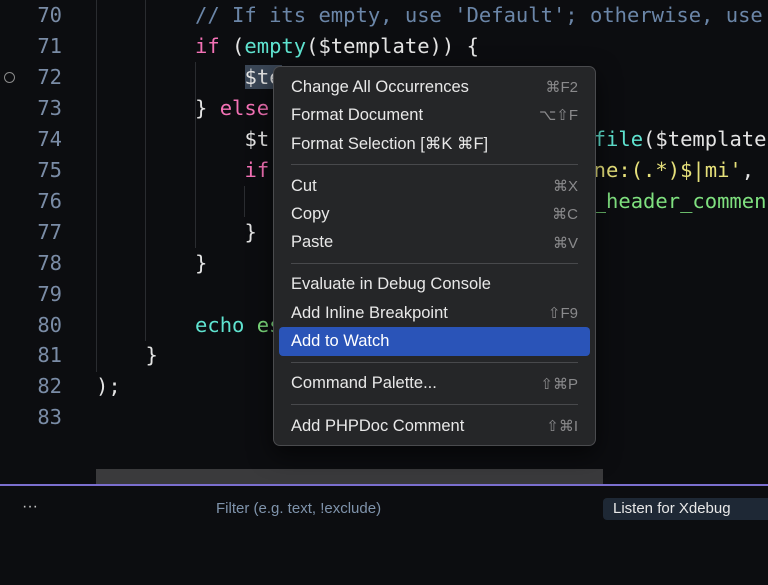 The height and width of the screenshot is (585, 768). What do you see at coordinates (310, 213) in the screenshot?
I see `menu-item-label: Copy` at bounding box center [310, 213].